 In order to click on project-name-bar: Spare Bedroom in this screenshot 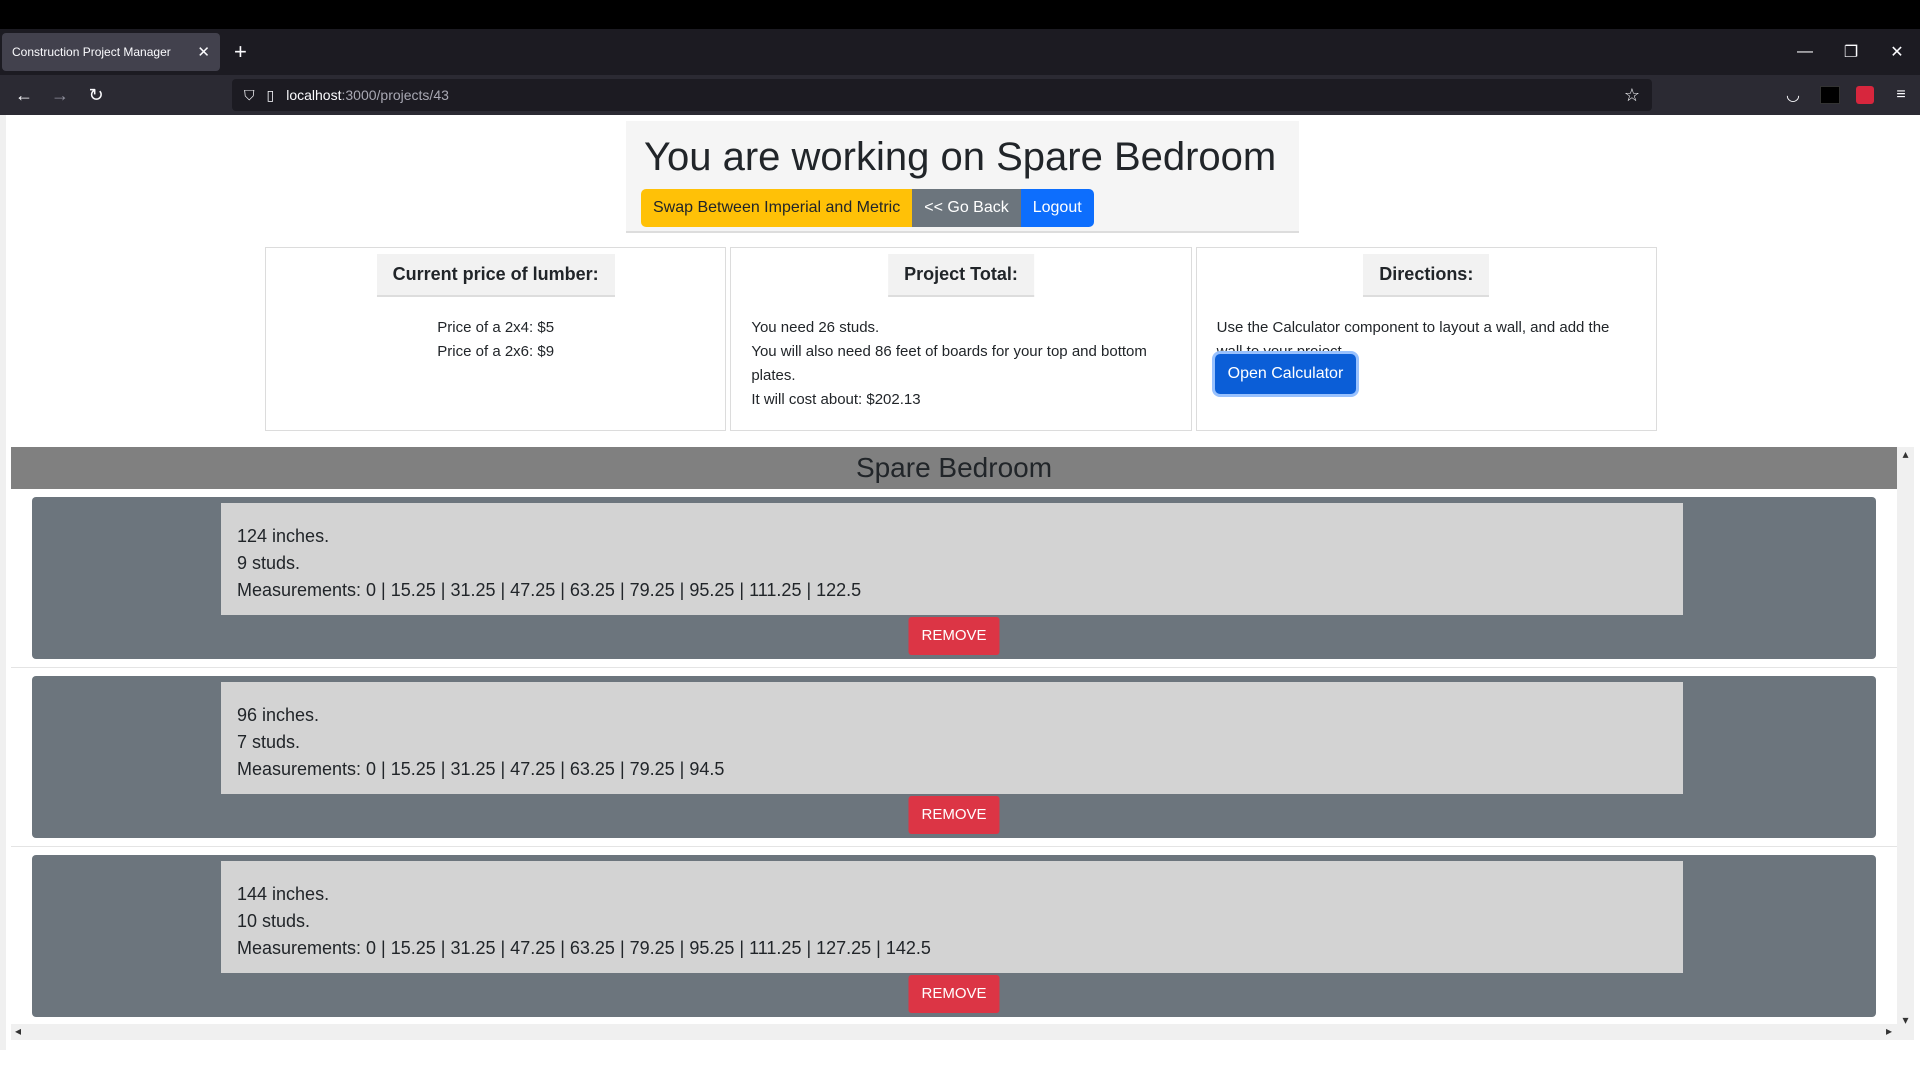, I will do `click(954, 468)`.